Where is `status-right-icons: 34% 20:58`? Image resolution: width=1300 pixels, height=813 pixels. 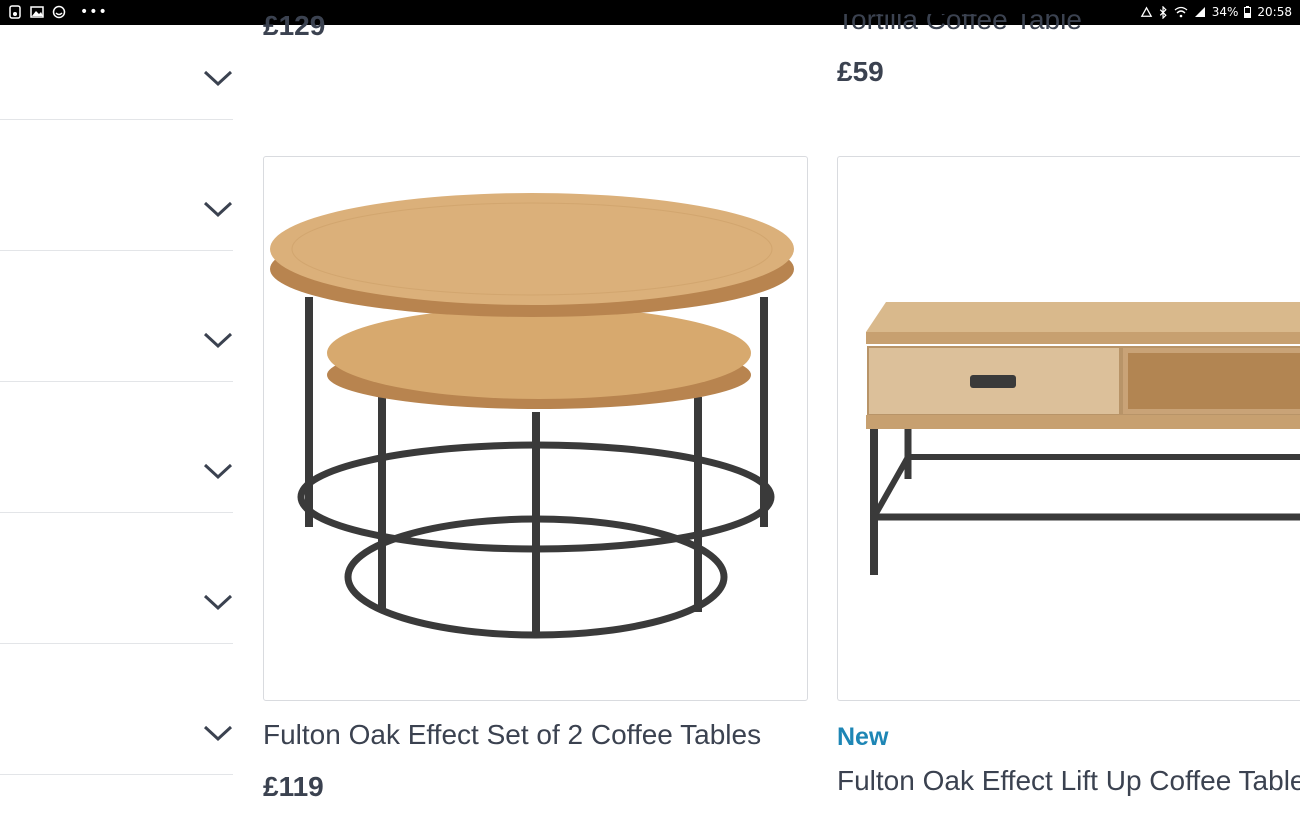
status-right-icons: 34% 20:58 is located at coordinates (1216, 12).